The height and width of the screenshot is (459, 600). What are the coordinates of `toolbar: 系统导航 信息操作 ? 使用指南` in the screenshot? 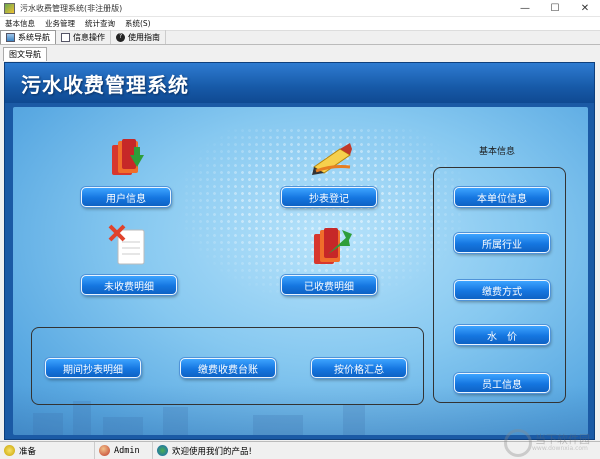 It's located at (300, 37).